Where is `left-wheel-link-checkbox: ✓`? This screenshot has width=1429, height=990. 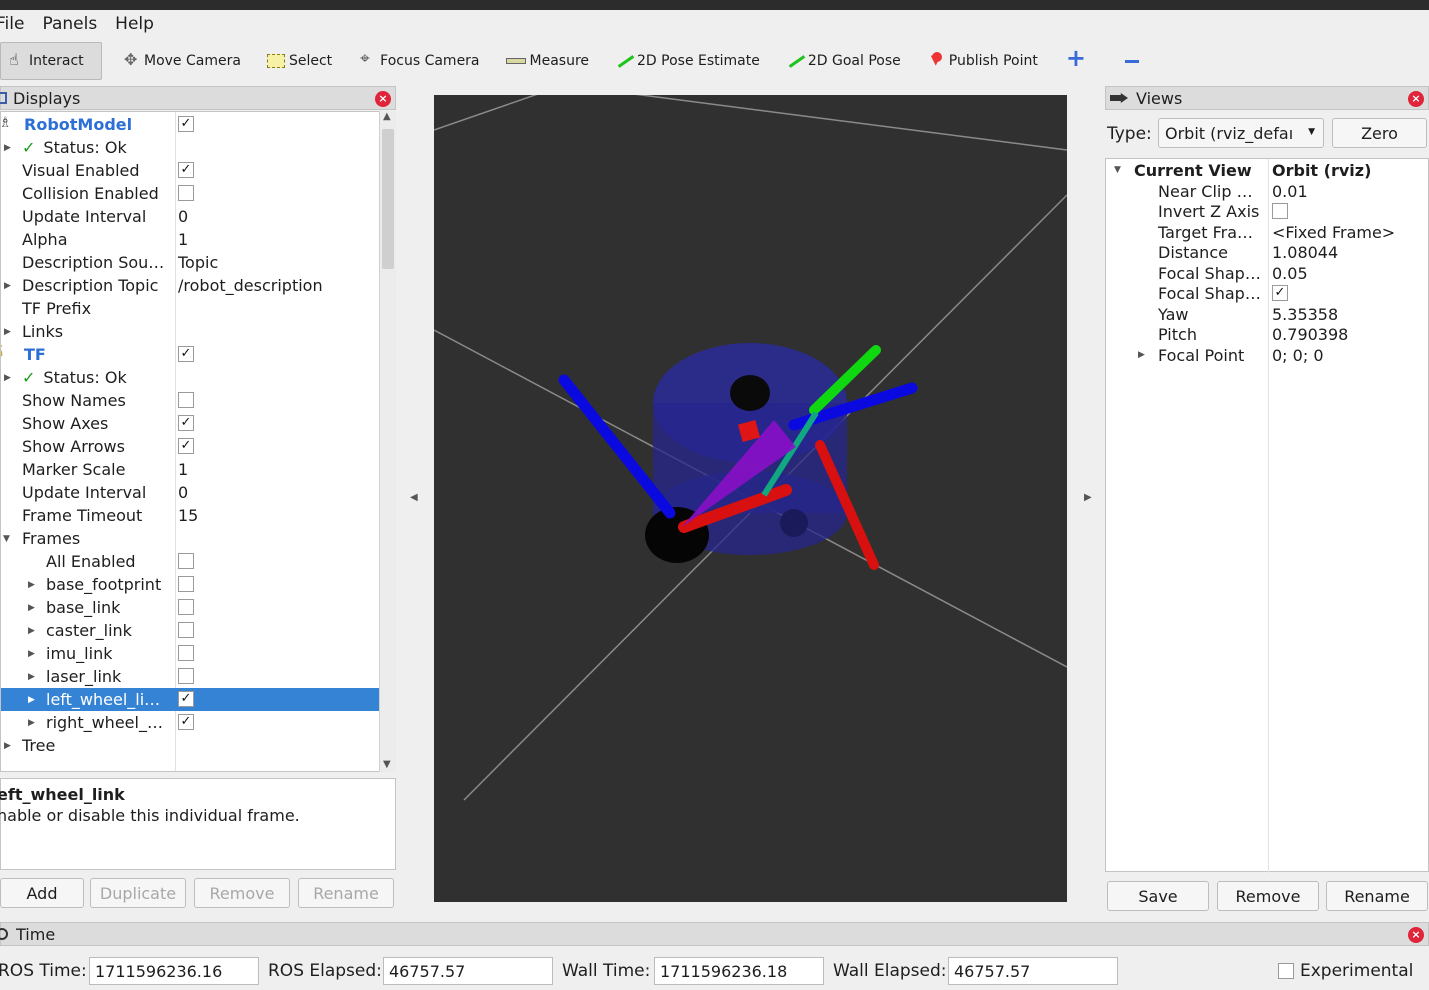
left-wheel-link-checkbox: ✓ is located at coordinates (186, 699).